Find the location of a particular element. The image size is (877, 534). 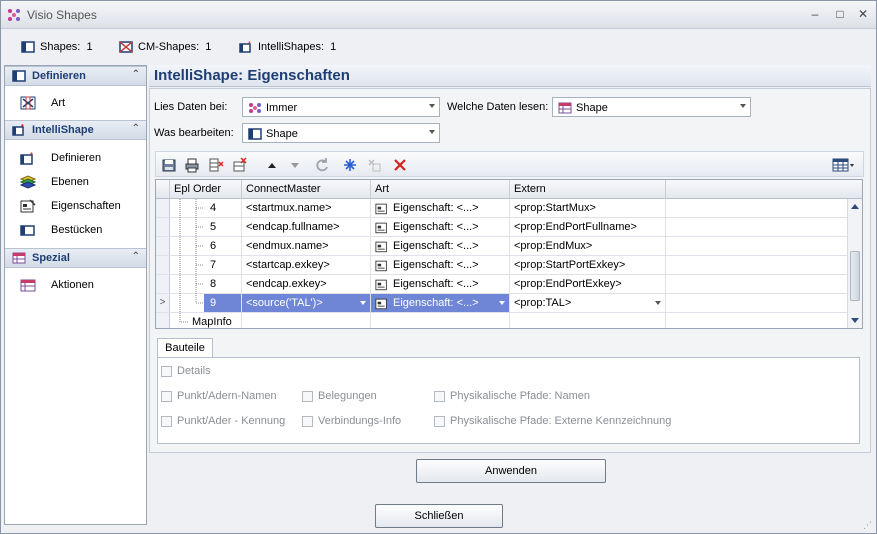

column-header-art: Art is located at coordinates (440, 189).